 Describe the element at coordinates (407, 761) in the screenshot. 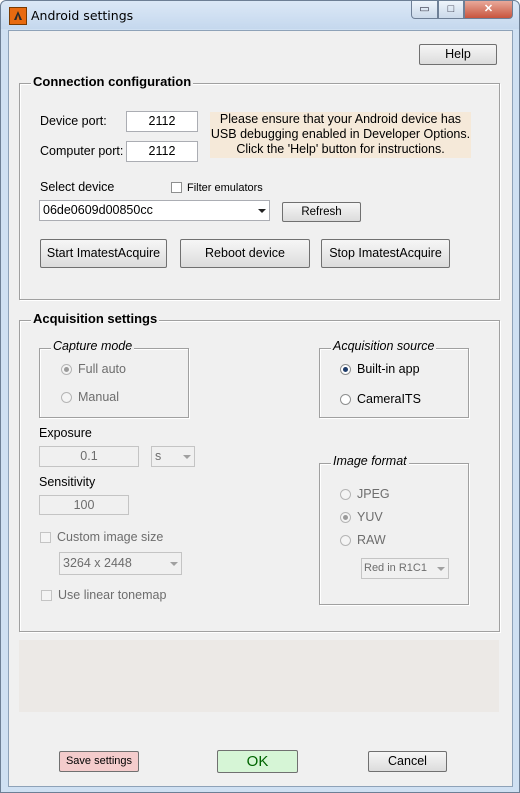

I see `cancel-button: Cancel` at that location.